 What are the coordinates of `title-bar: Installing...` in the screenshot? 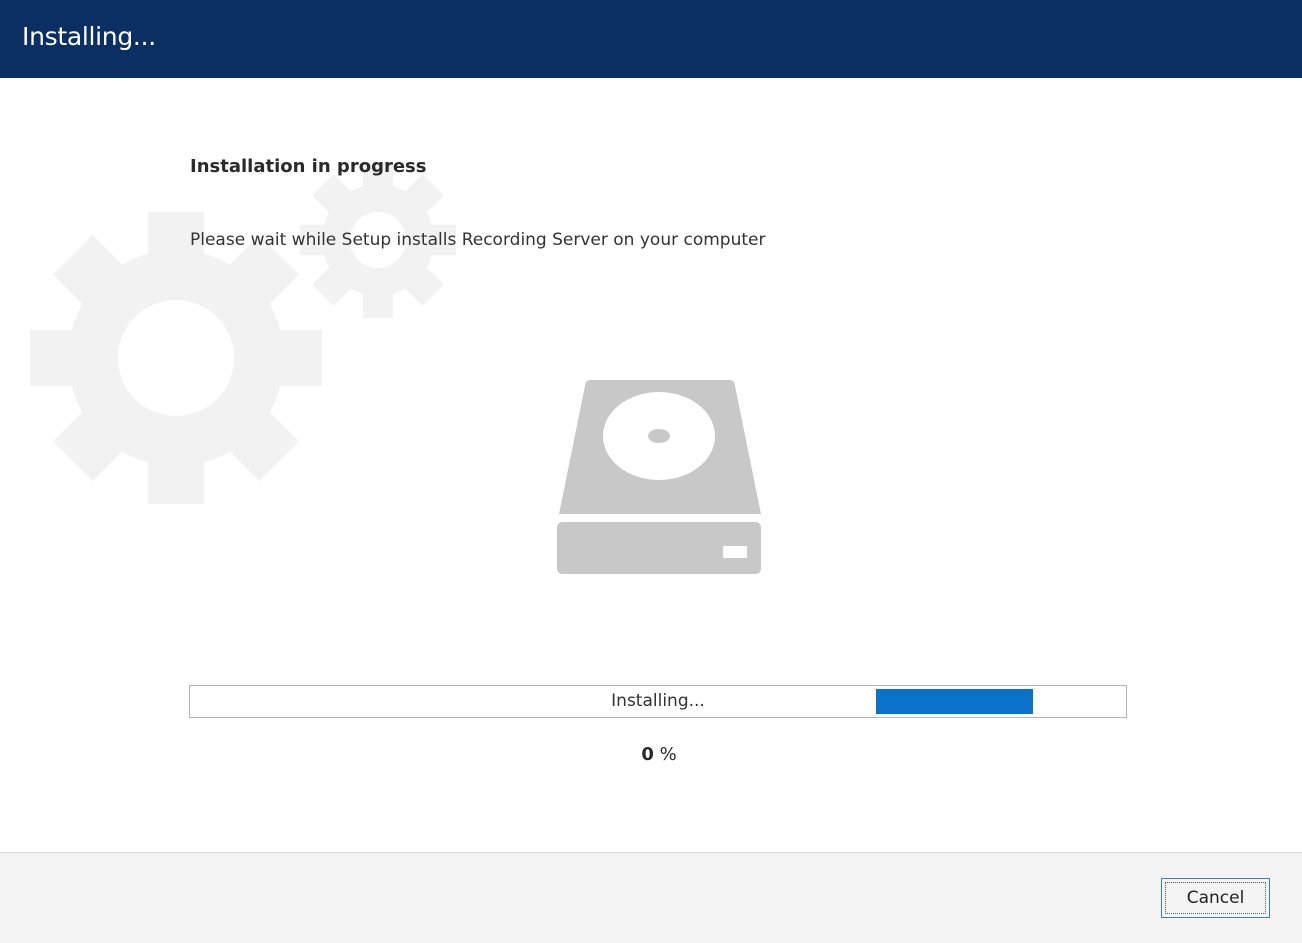 It's located at (651, 39).